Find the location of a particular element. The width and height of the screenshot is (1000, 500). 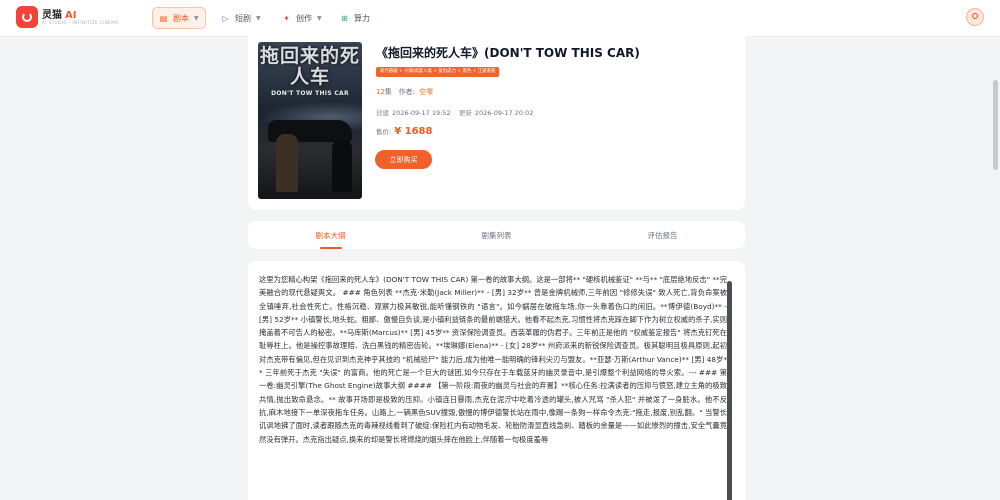

nav-item-create: ✦ 创作 ▼ is located at coordinates (302, 18).